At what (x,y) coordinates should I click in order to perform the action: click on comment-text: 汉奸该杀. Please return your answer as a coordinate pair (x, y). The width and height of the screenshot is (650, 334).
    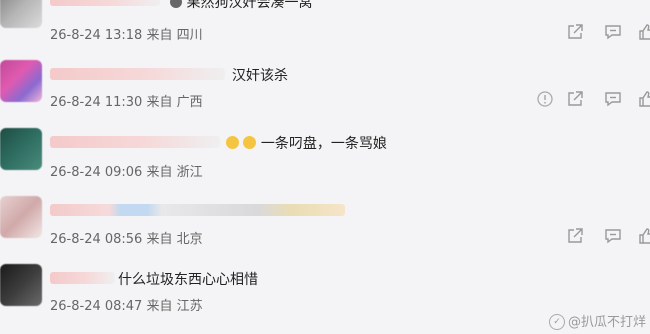
    Looking at the image, I should click on (260, 76).